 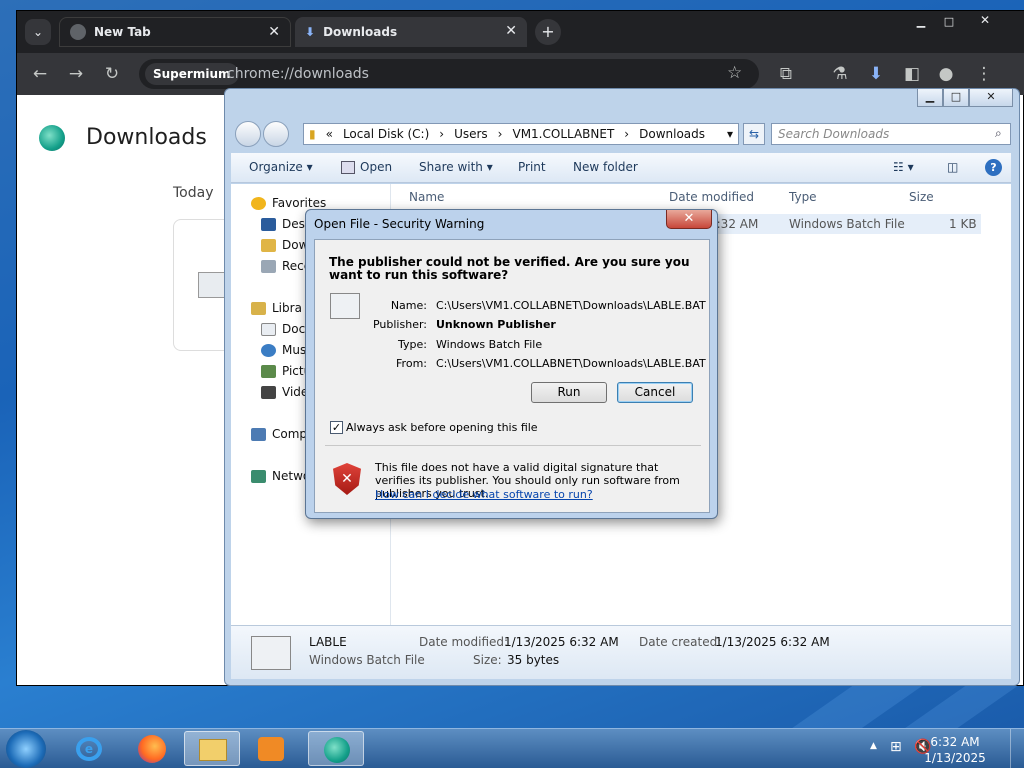 I want to click on batch-file-icon, so click(x=212, y=285).